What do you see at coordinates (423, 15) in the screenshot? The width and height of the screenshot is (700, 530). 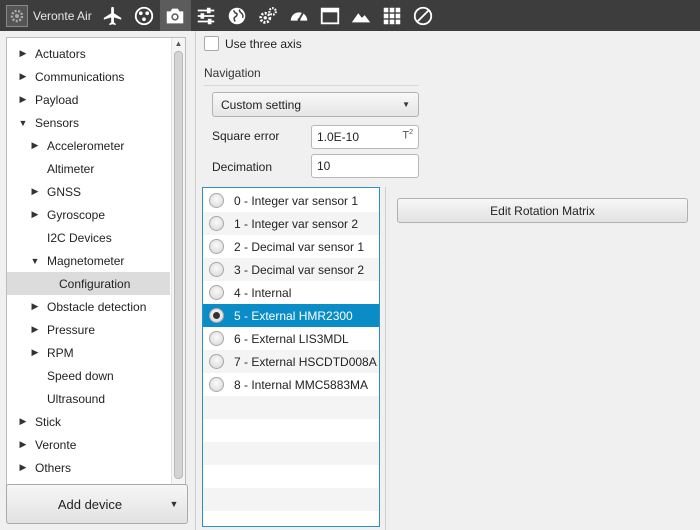 I see `disabled-icon` at bounding box center [423, 15].